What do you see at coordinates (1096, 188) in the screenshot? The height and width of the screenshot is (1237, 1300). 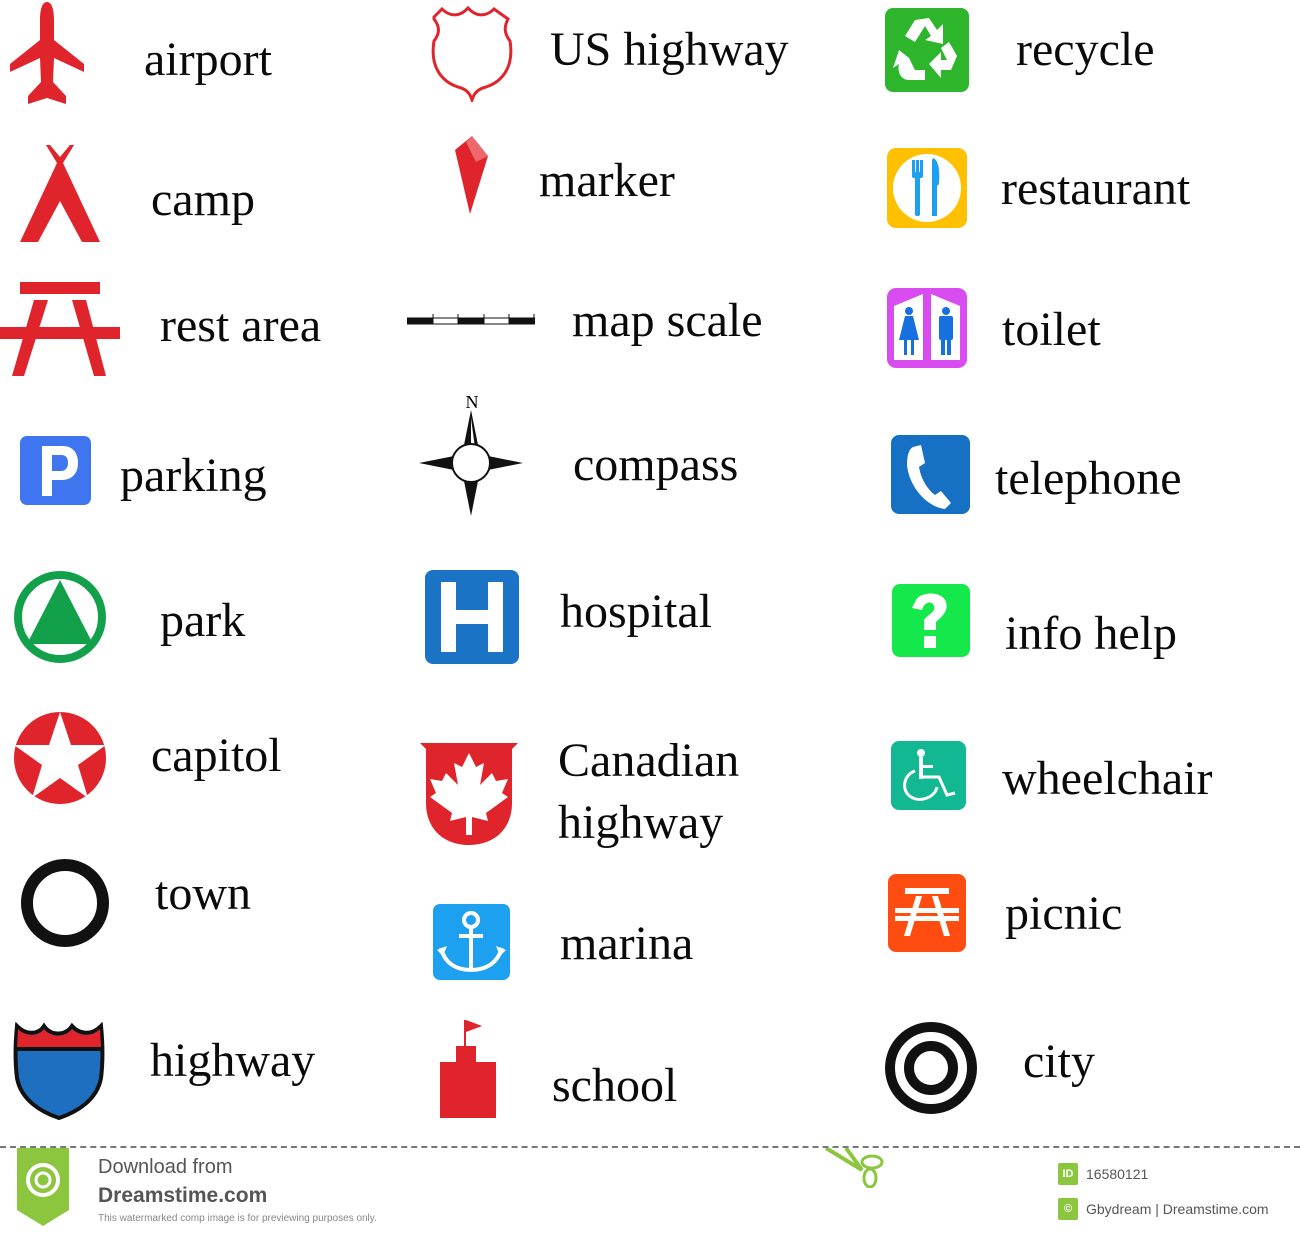 I see `legend-label: restaurant` at bounding box center [1096, 188].